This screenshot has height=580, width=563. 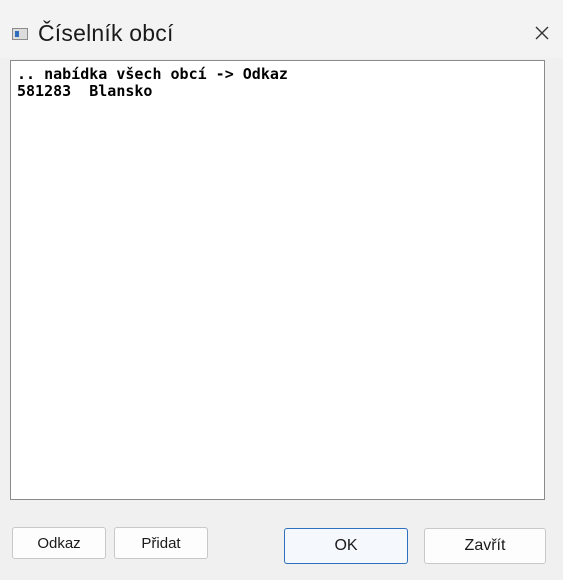 What do you see at coordinates (161, 543) in the screenshot?
I see `pridat-button: Přidat` at bounding box center [161, 543].